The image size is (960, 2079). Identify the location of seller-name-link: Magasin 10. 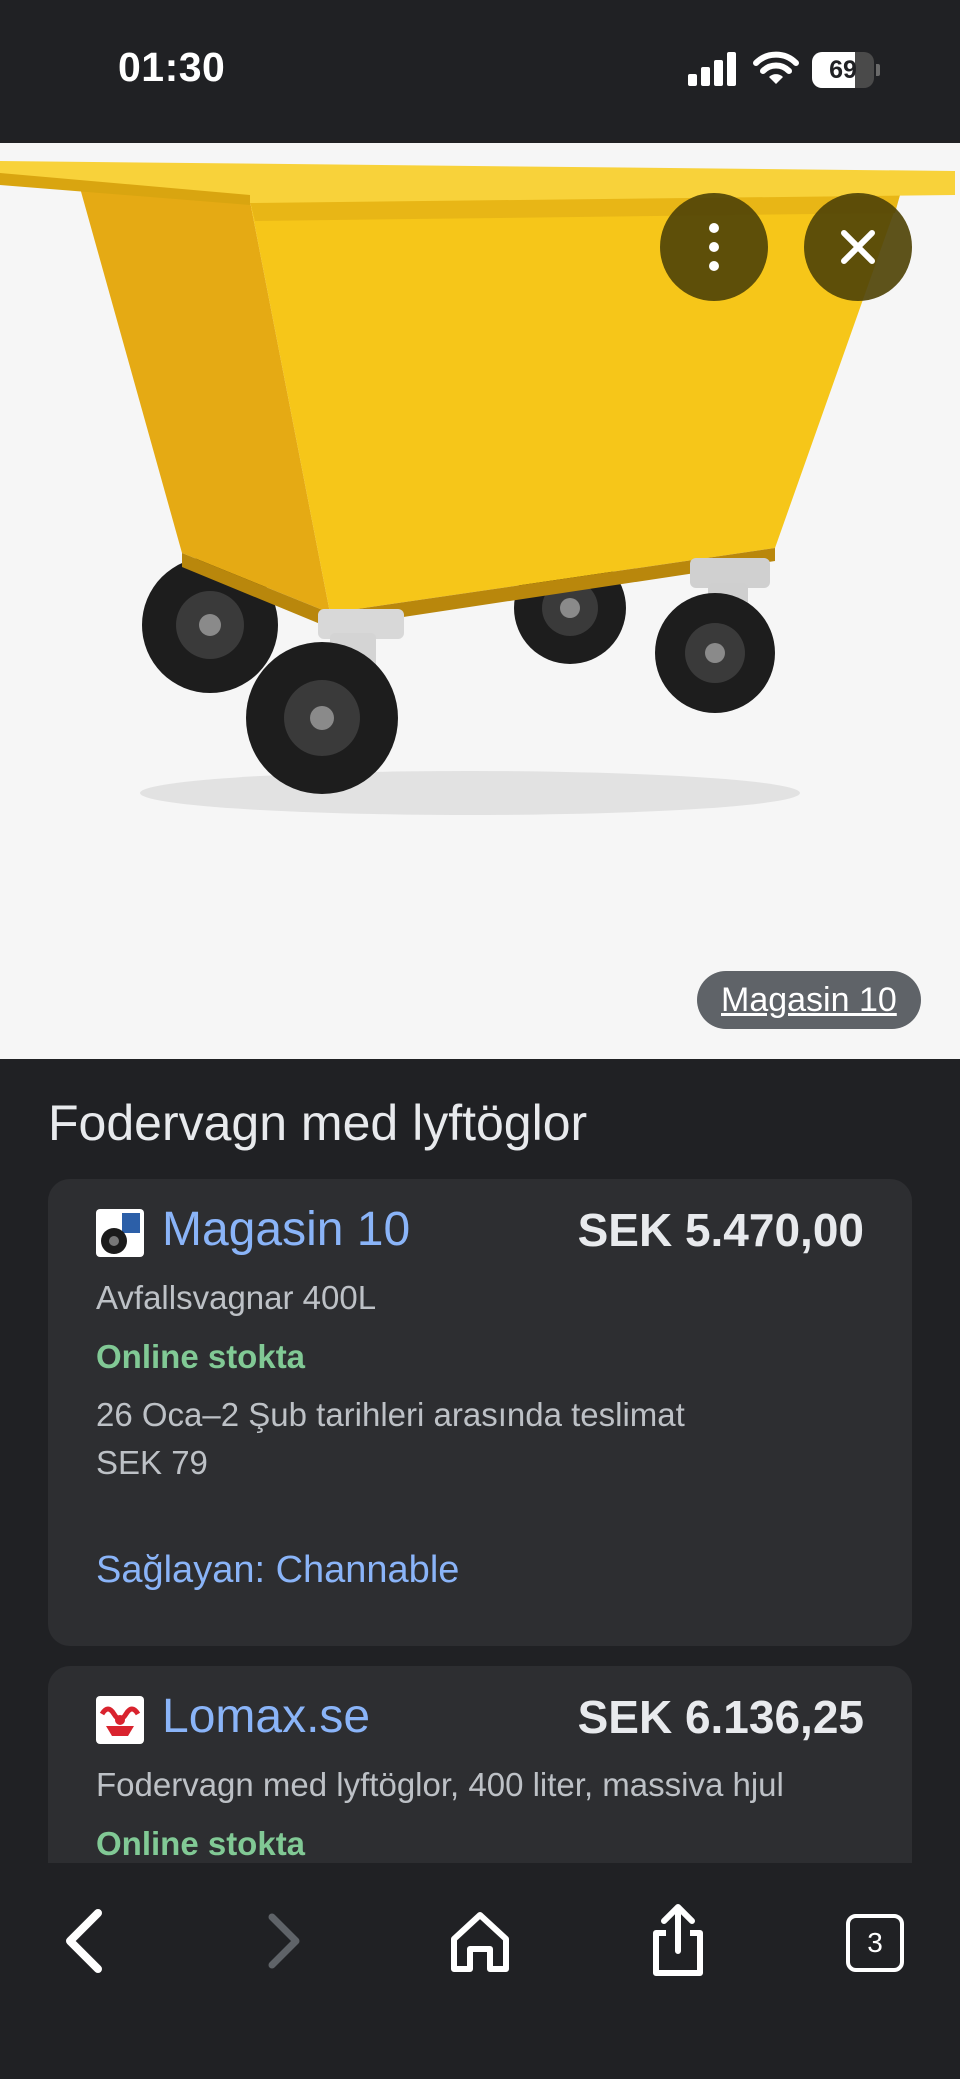
(286, 1229).